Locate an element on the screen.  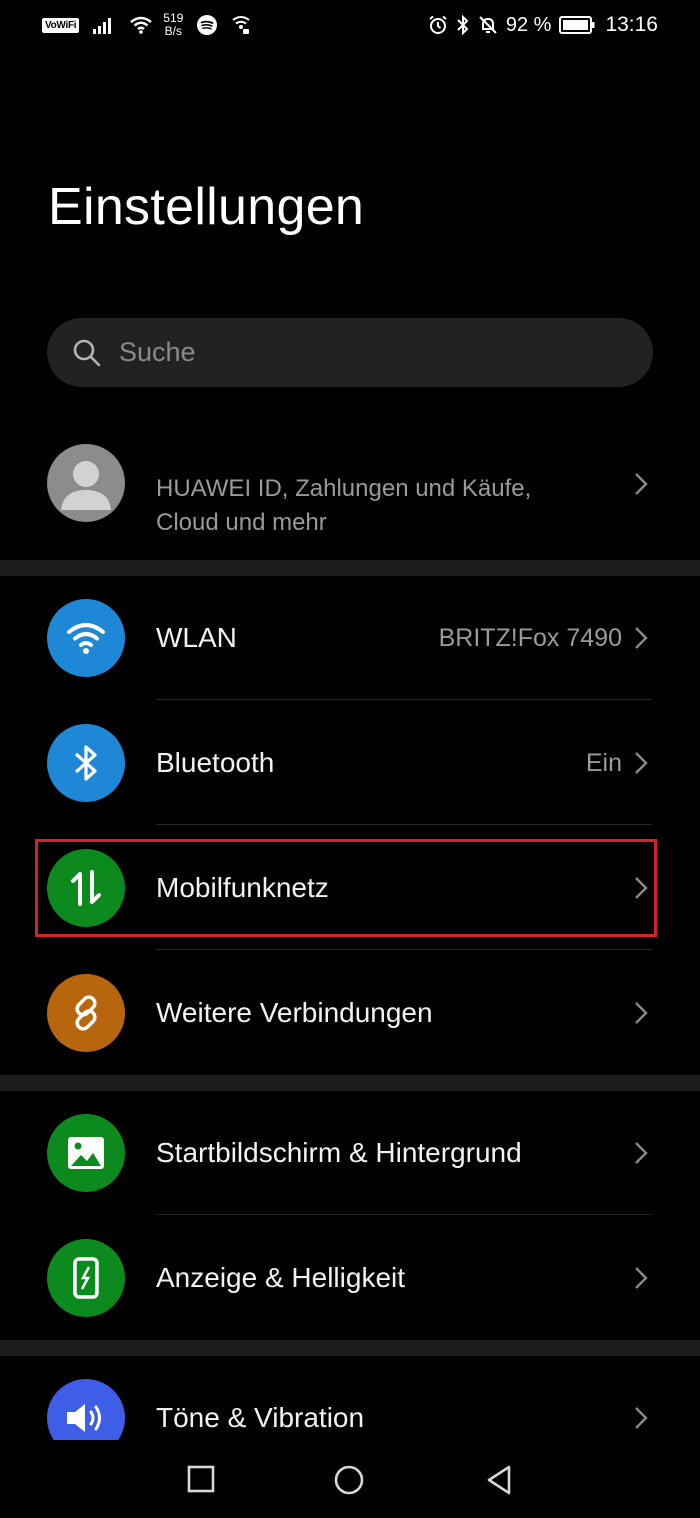
settings-item-label: Bluetooth is located at coordinates (215, 762).